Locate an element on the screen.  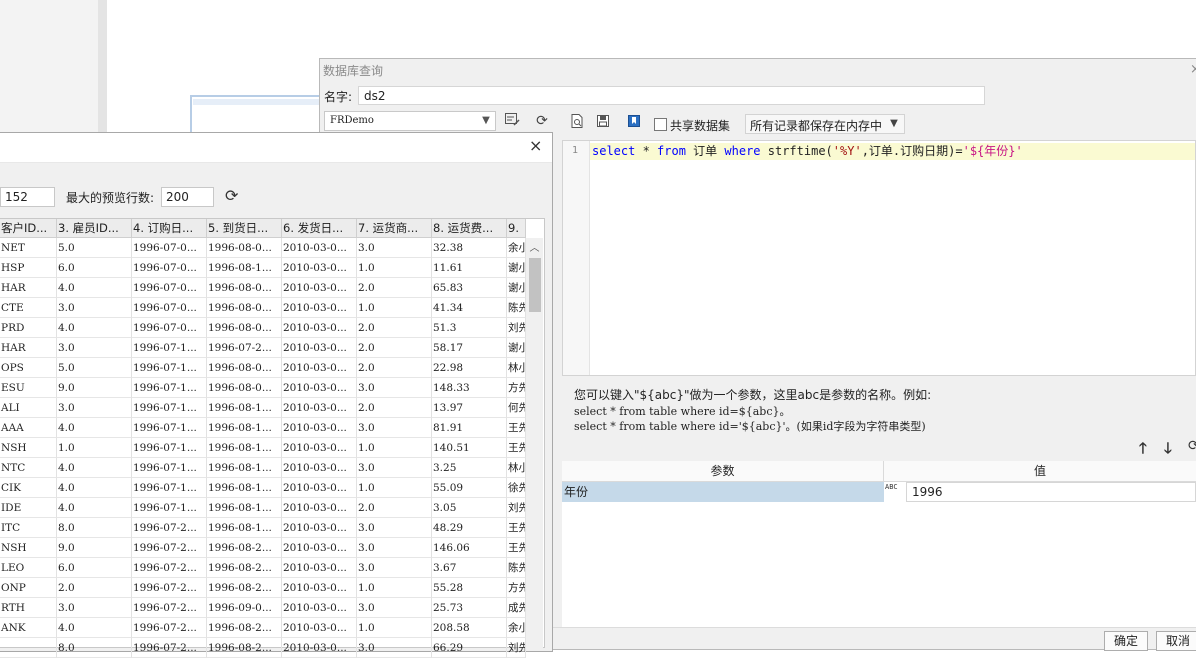
table-cell: PRD is located at coordinates (28, 328).